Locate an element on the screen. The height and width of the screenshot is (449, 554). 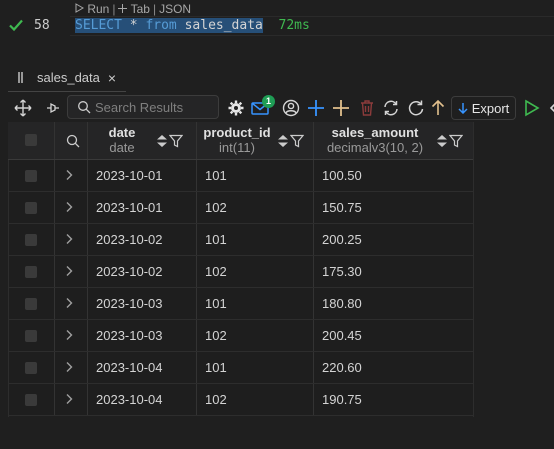
close-icon: × is located at coordinates (112, 78).